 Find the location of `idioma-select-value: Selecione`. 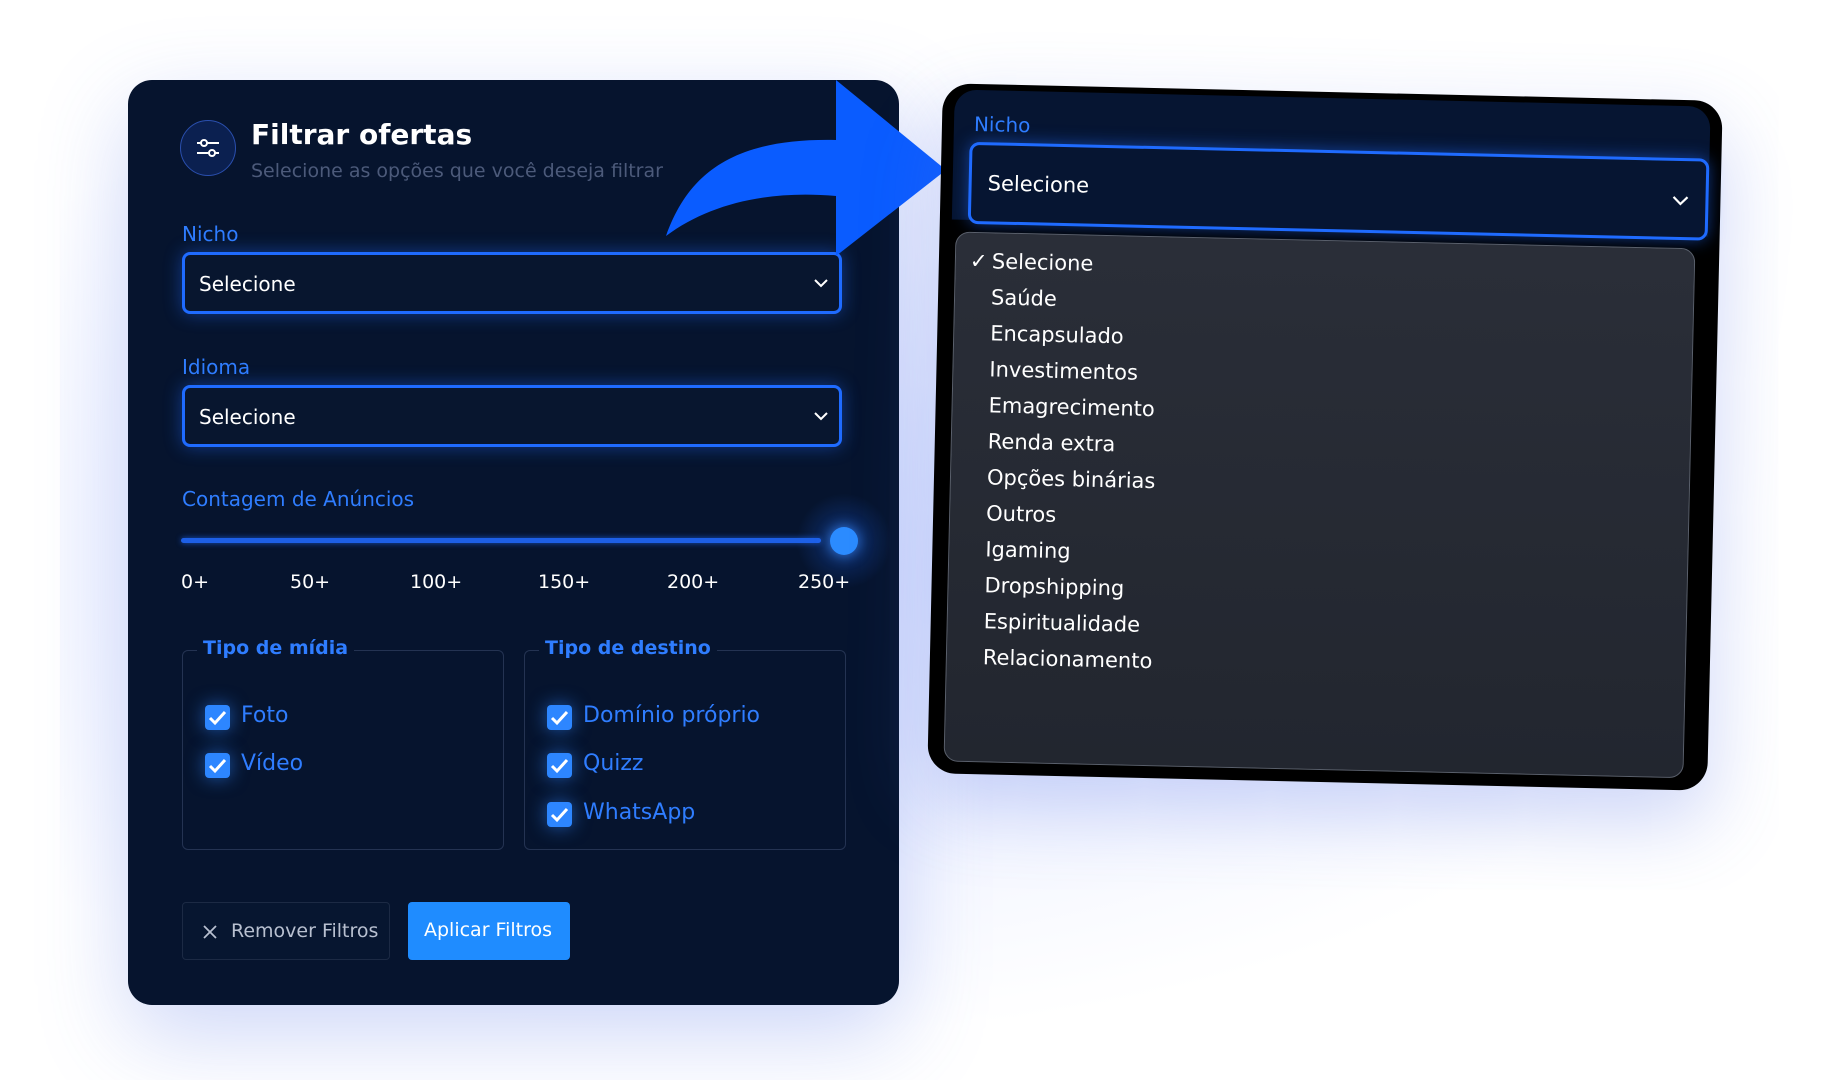

idioma-select-value: Selecione is located at coordinates (247, 417).